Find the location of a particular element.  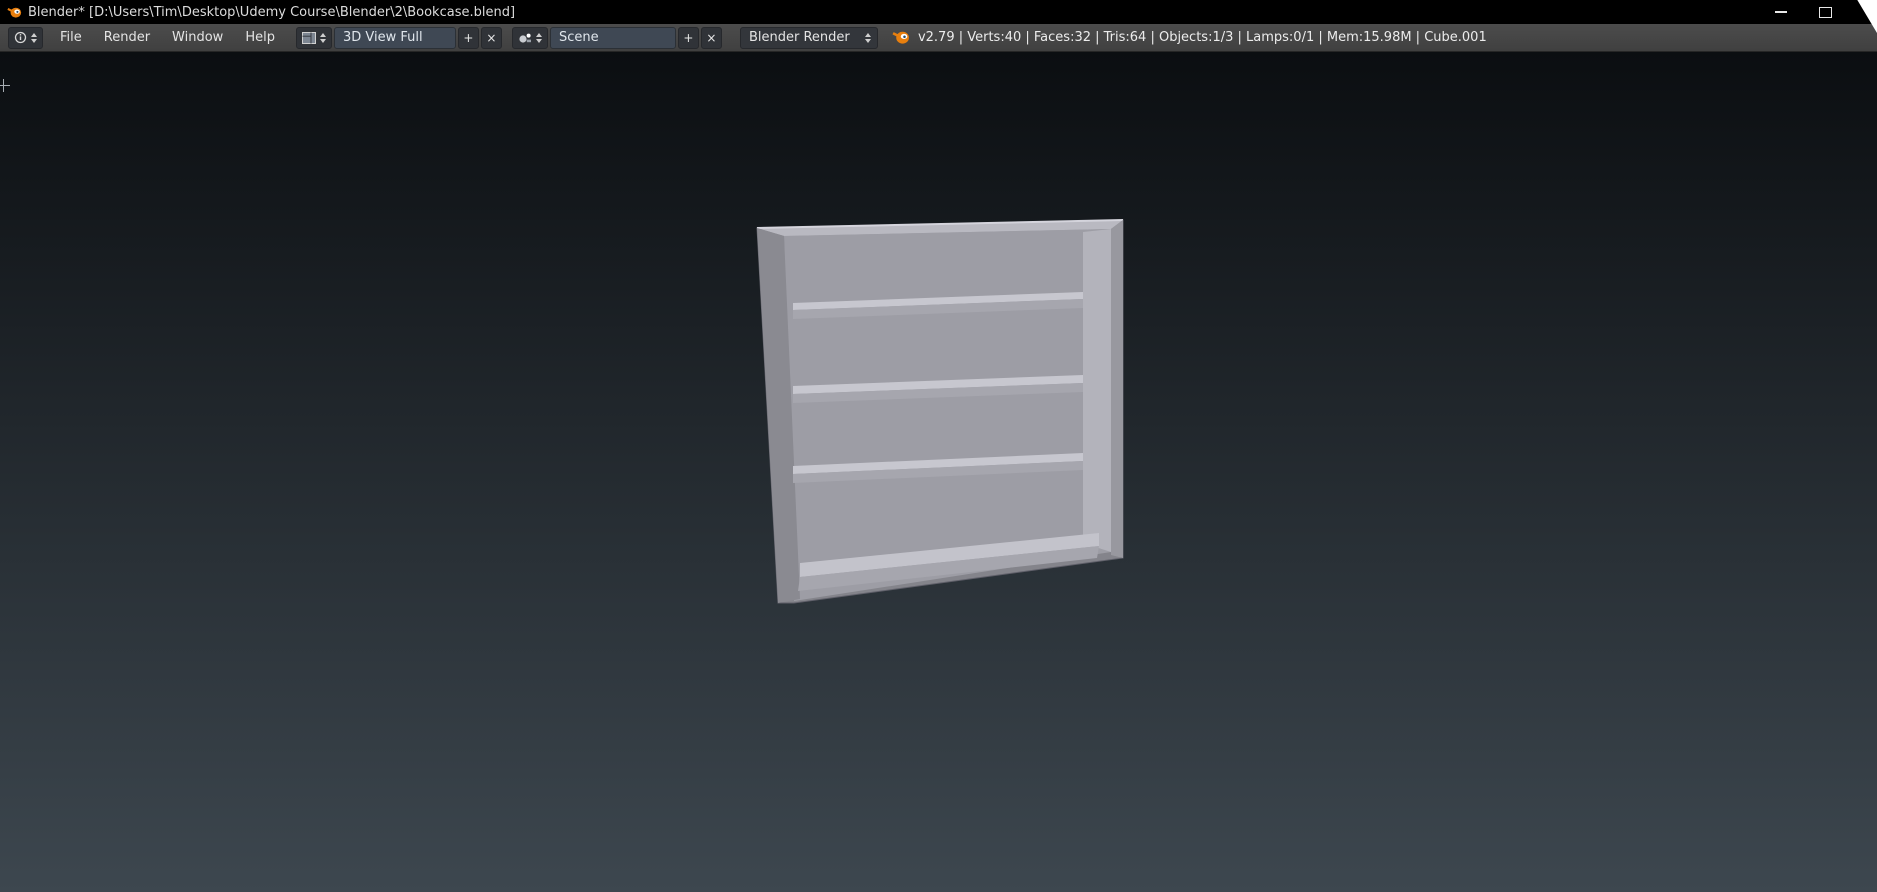

menu-help: Help is located at coordinates (260, 37).